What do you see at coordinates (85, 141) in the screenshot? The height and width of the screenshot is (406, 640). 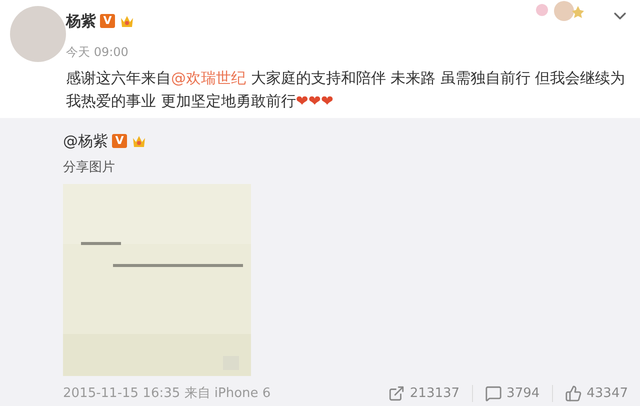 I see `repost-author: @杨紫` at bounding box center [85, 141].